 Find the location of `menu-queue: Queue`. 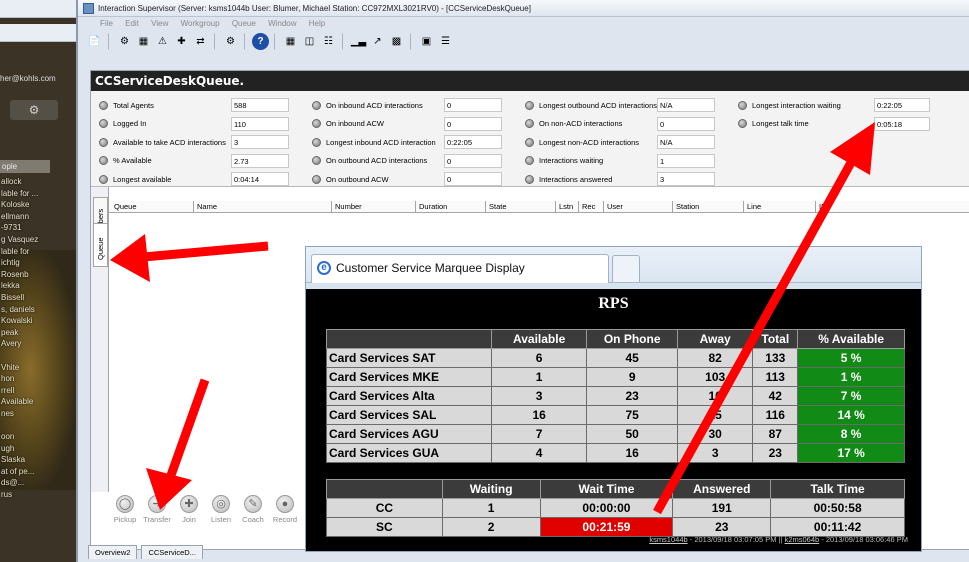

menu-queue: Queue is located at coordinates (244, 23).